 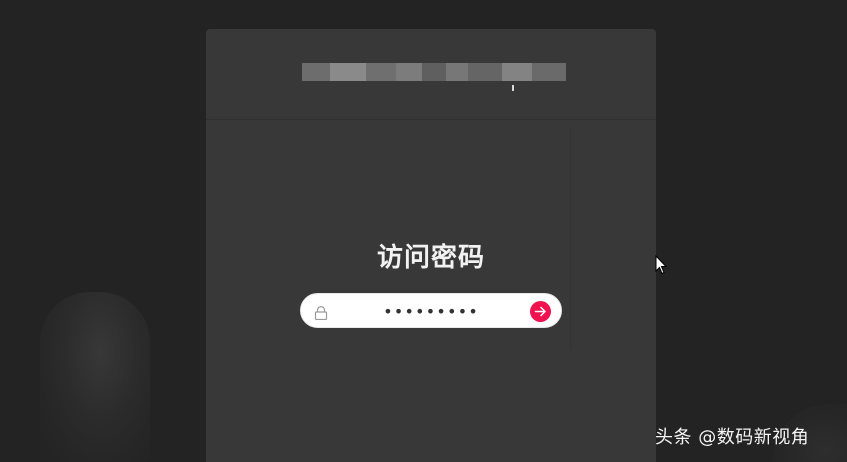 I want to click on panel-header, so click(x=431, y=74).